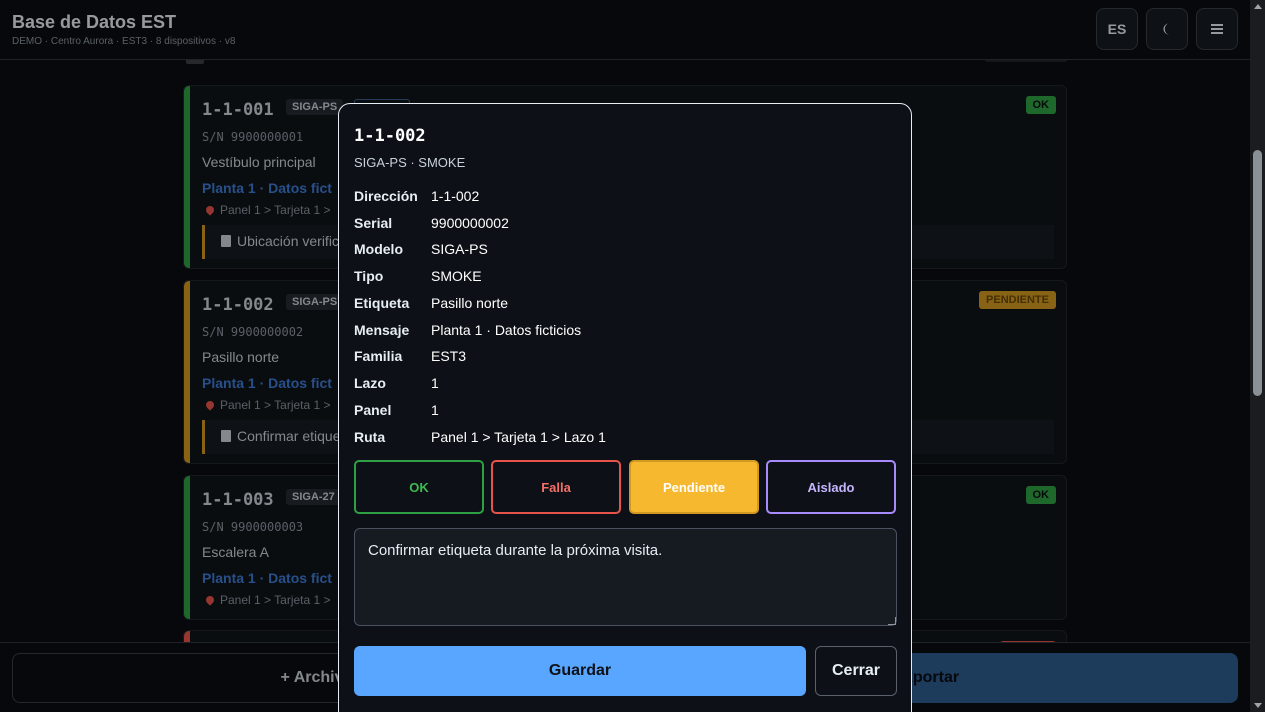 The width and height of the screenshot is (1265, 712). I want to click on save-button: Guardar, so click(580, 671).